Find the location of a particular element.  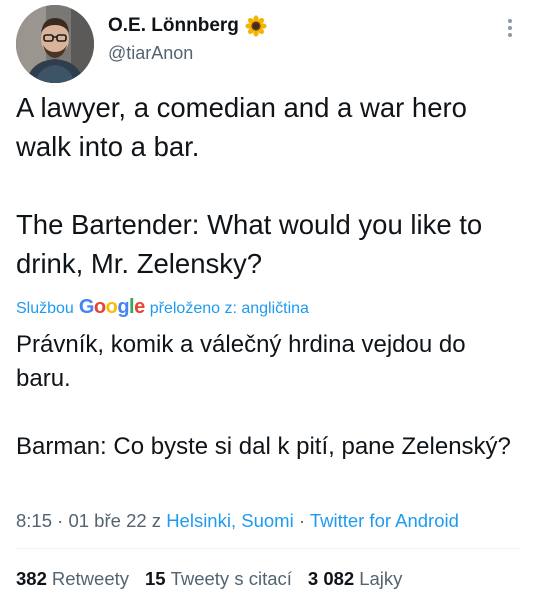

tweet-header: O.E. Lönnberg @tiarAnon is located at coordinates (268, 44).